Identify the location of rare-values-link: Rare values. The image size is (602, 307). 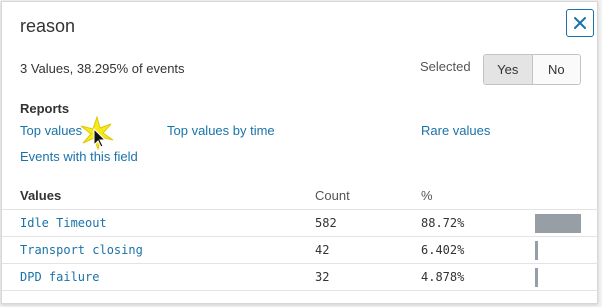
(455, 130).